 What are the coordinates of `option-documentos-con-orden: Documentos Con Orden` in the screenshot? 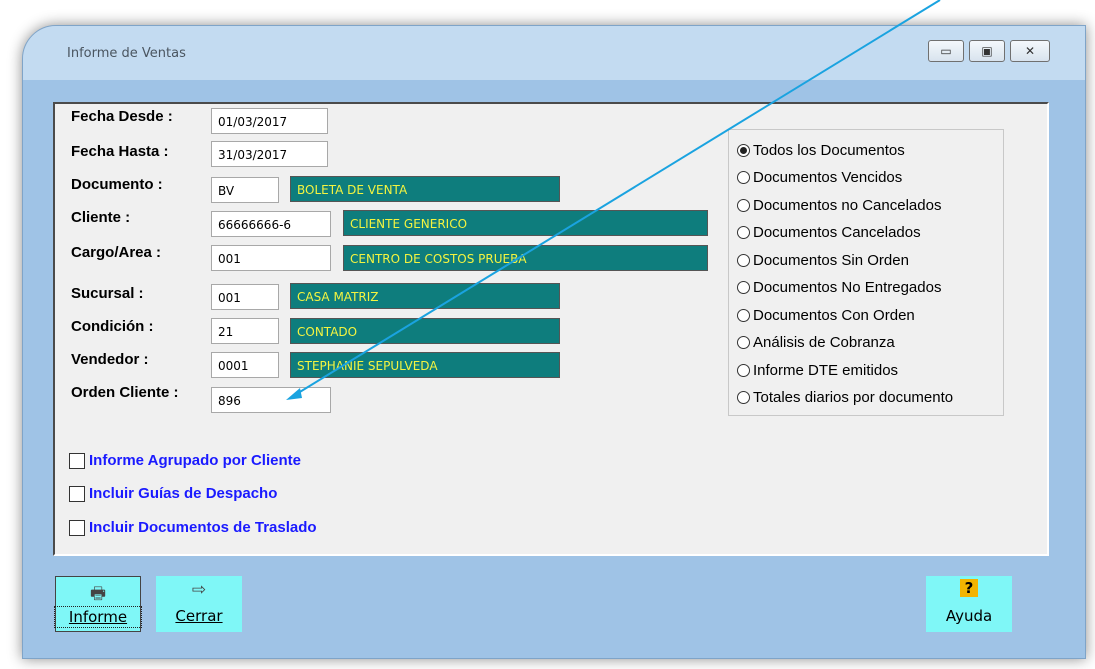 It's located at (826, 315).